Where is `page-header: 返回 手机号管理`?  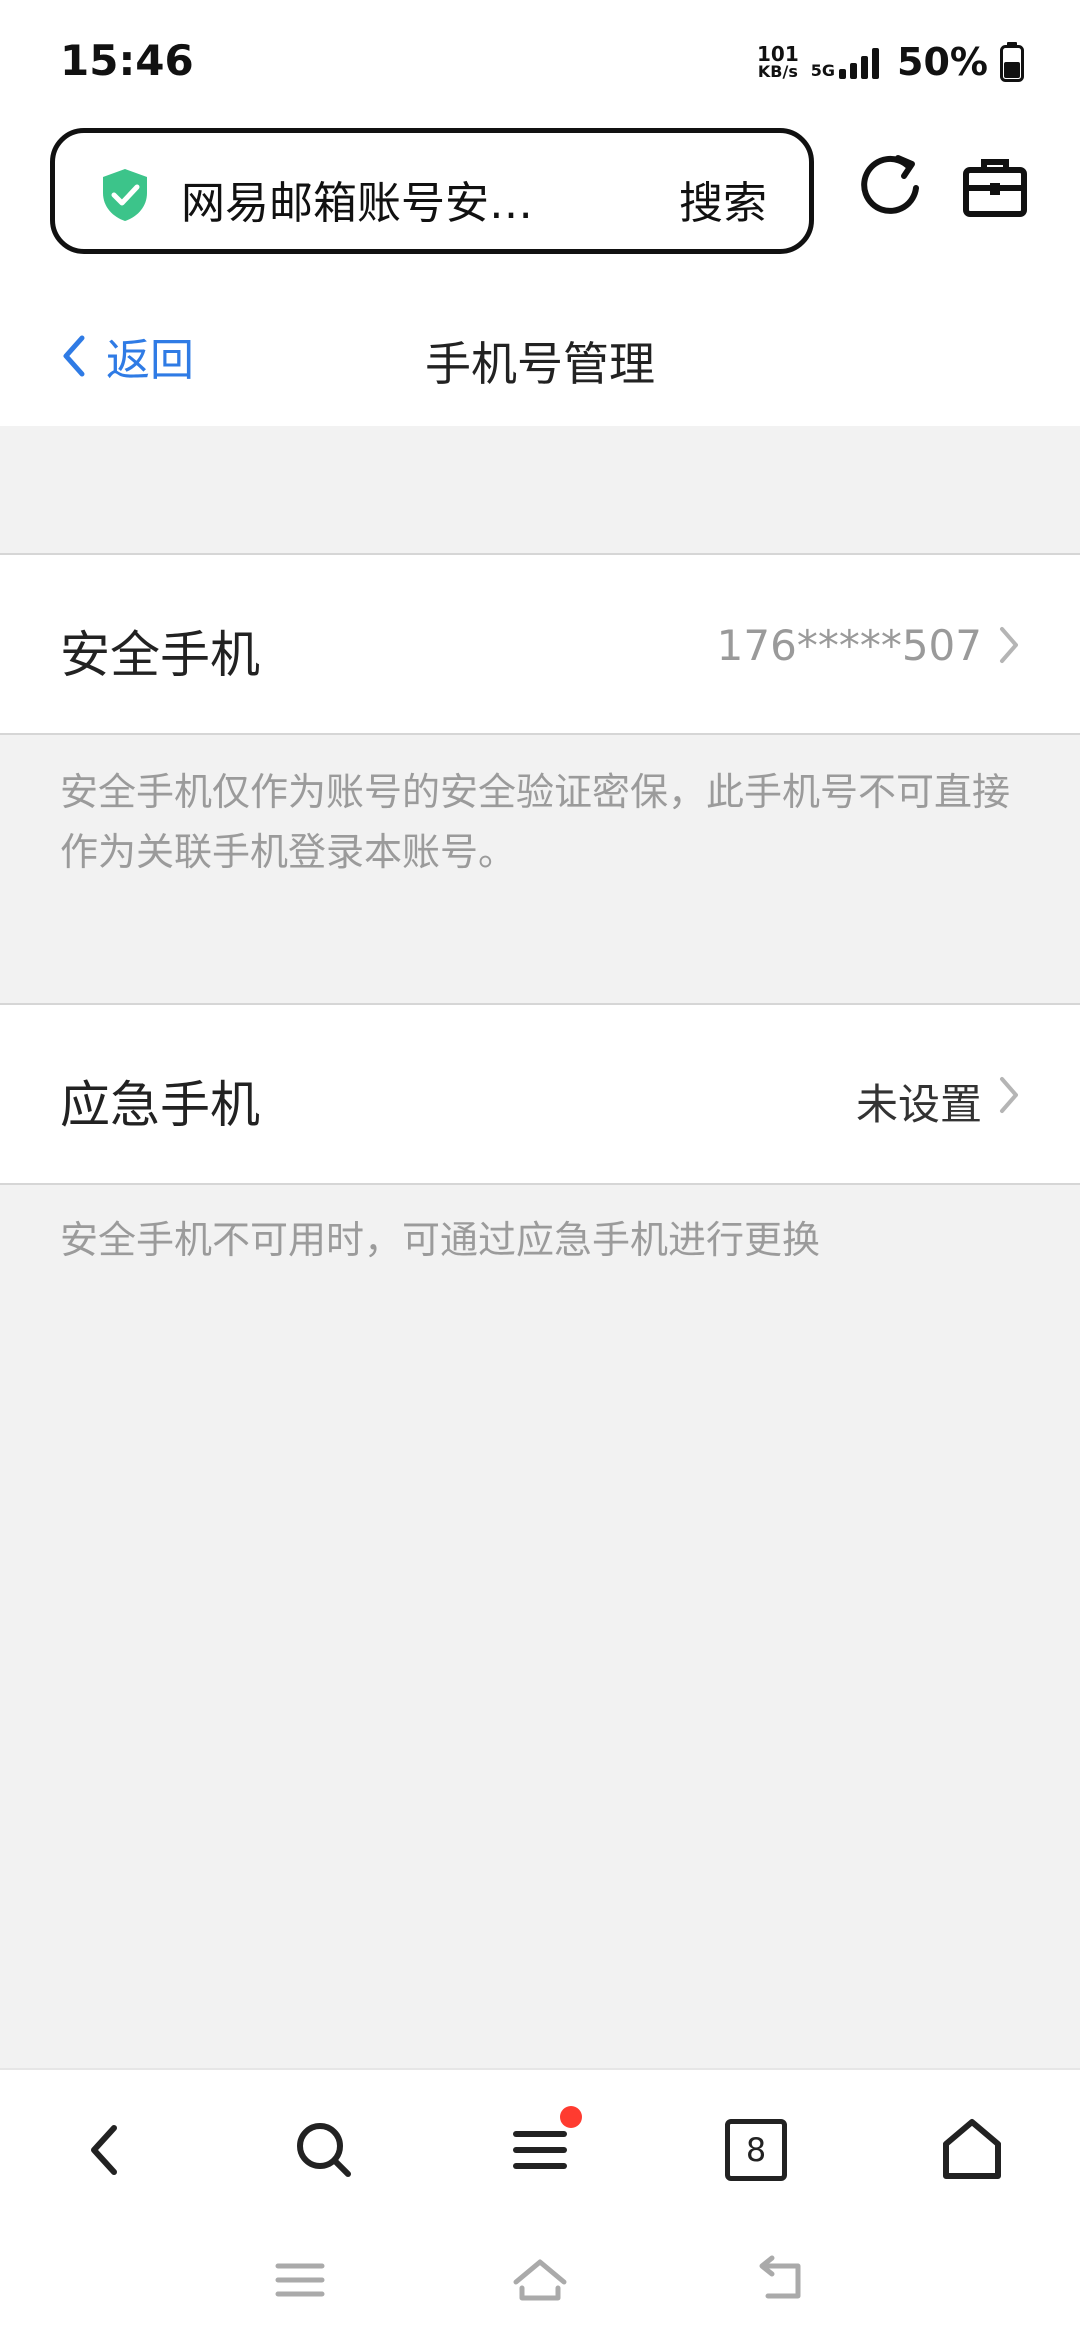
page-header: 返回 手机号管理 is located at coordinates (540, 348).